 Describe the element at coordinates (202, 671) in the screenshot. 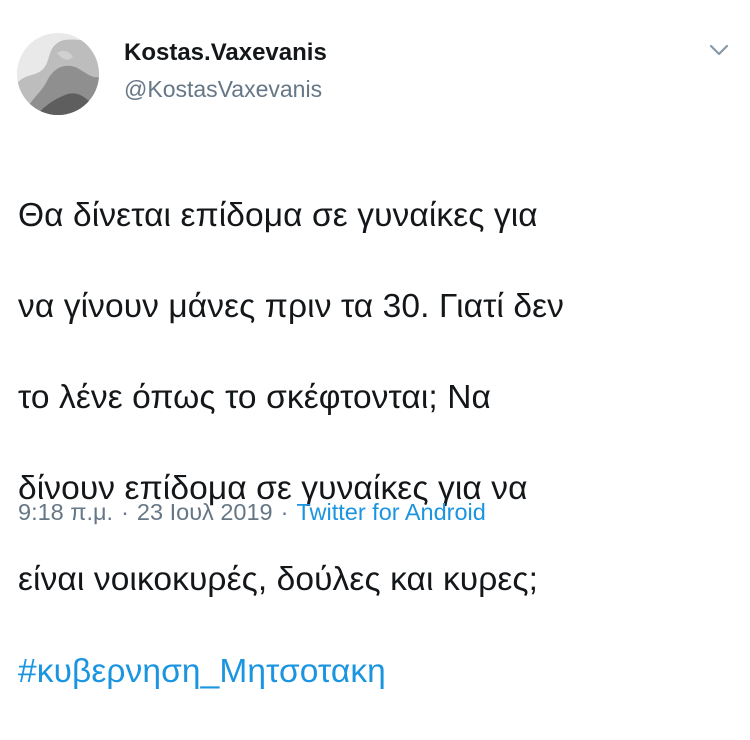

I see `hashtag-link: #κυβερνηση_Μητσοτακη` at that location.